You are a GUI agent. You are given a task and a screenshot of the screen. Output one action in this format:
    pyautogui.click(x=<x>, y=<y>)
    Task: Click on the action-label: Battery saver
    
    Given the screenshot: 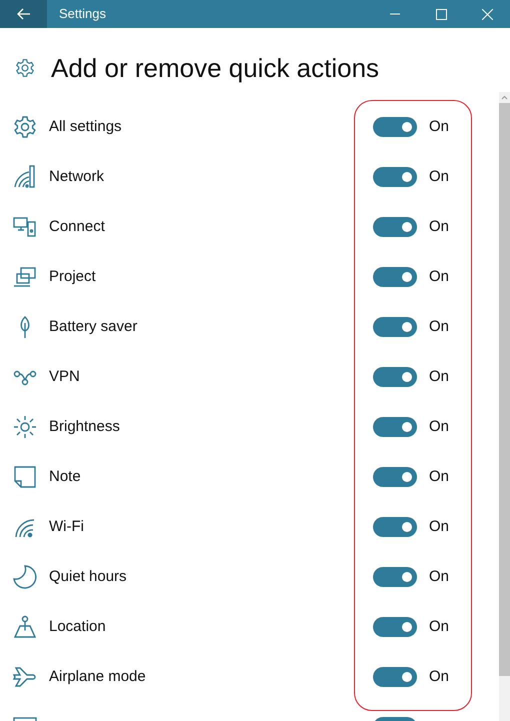 What is the action you would take?
    pyautogui.click(x=93, y=326)
    